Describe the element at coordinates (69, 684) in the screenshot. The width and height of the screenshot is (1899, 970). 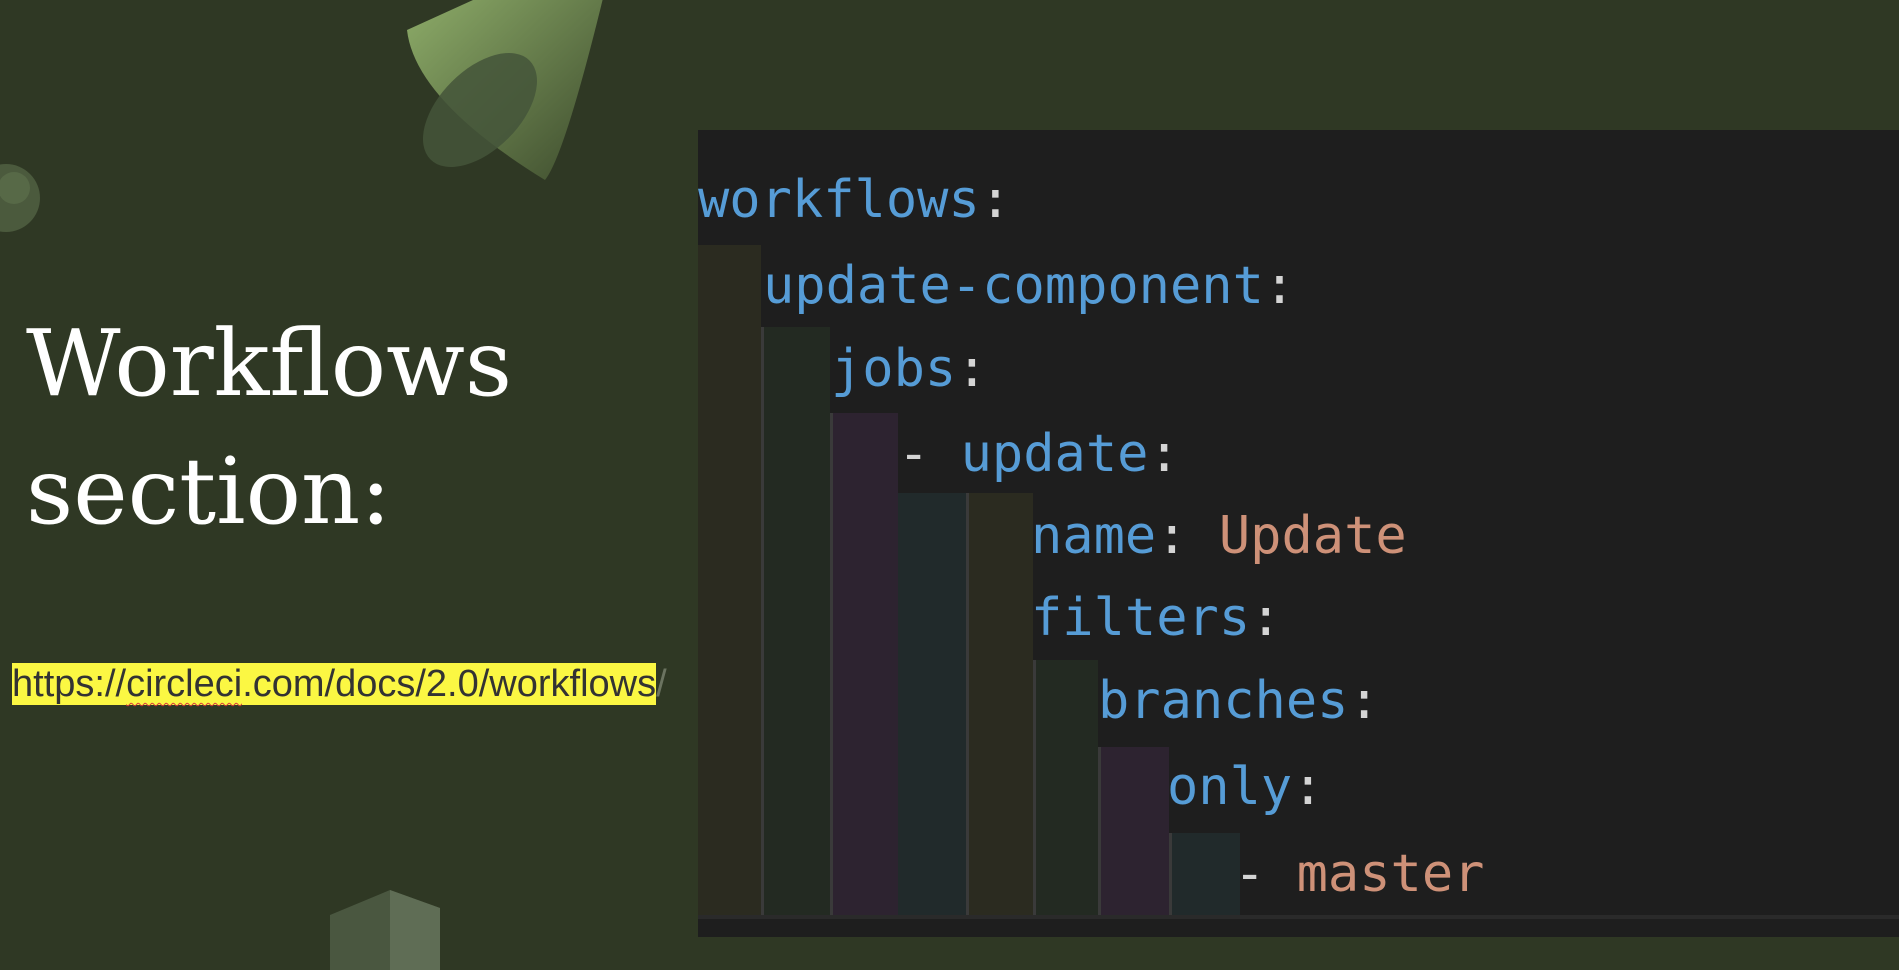
I see `link-text-part-1: https://` at that location.